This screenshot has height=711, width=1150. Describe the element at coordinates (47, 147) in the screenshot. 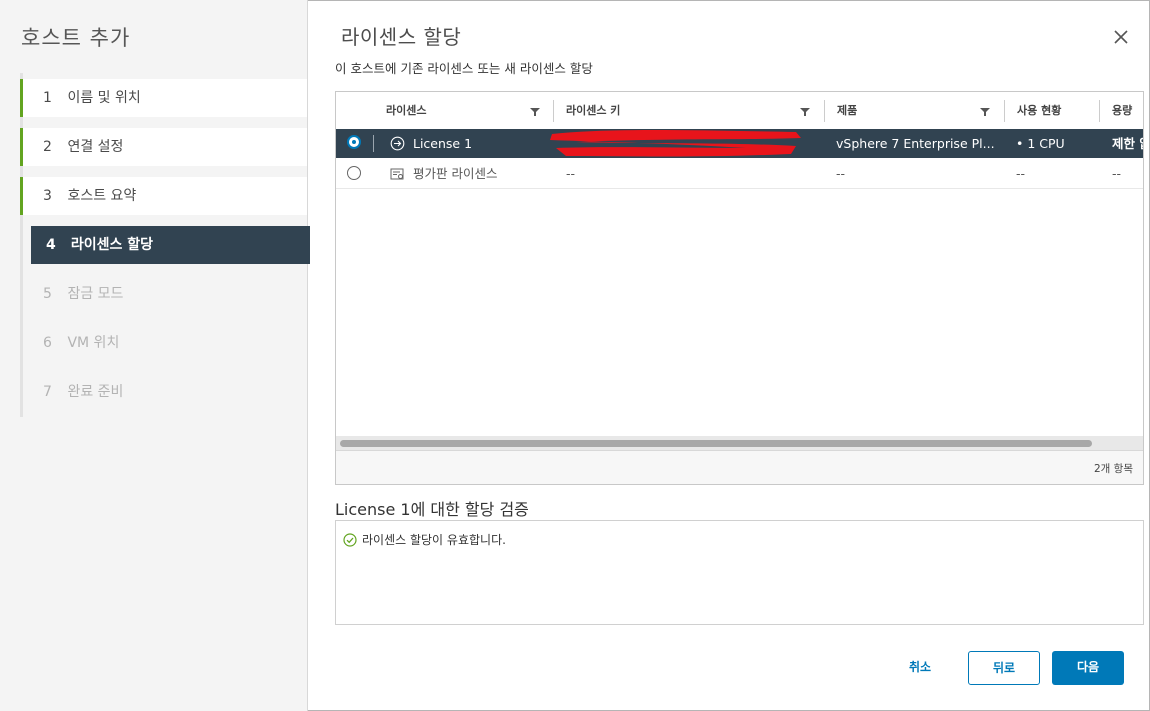

I see `step-number: 2` at that location.